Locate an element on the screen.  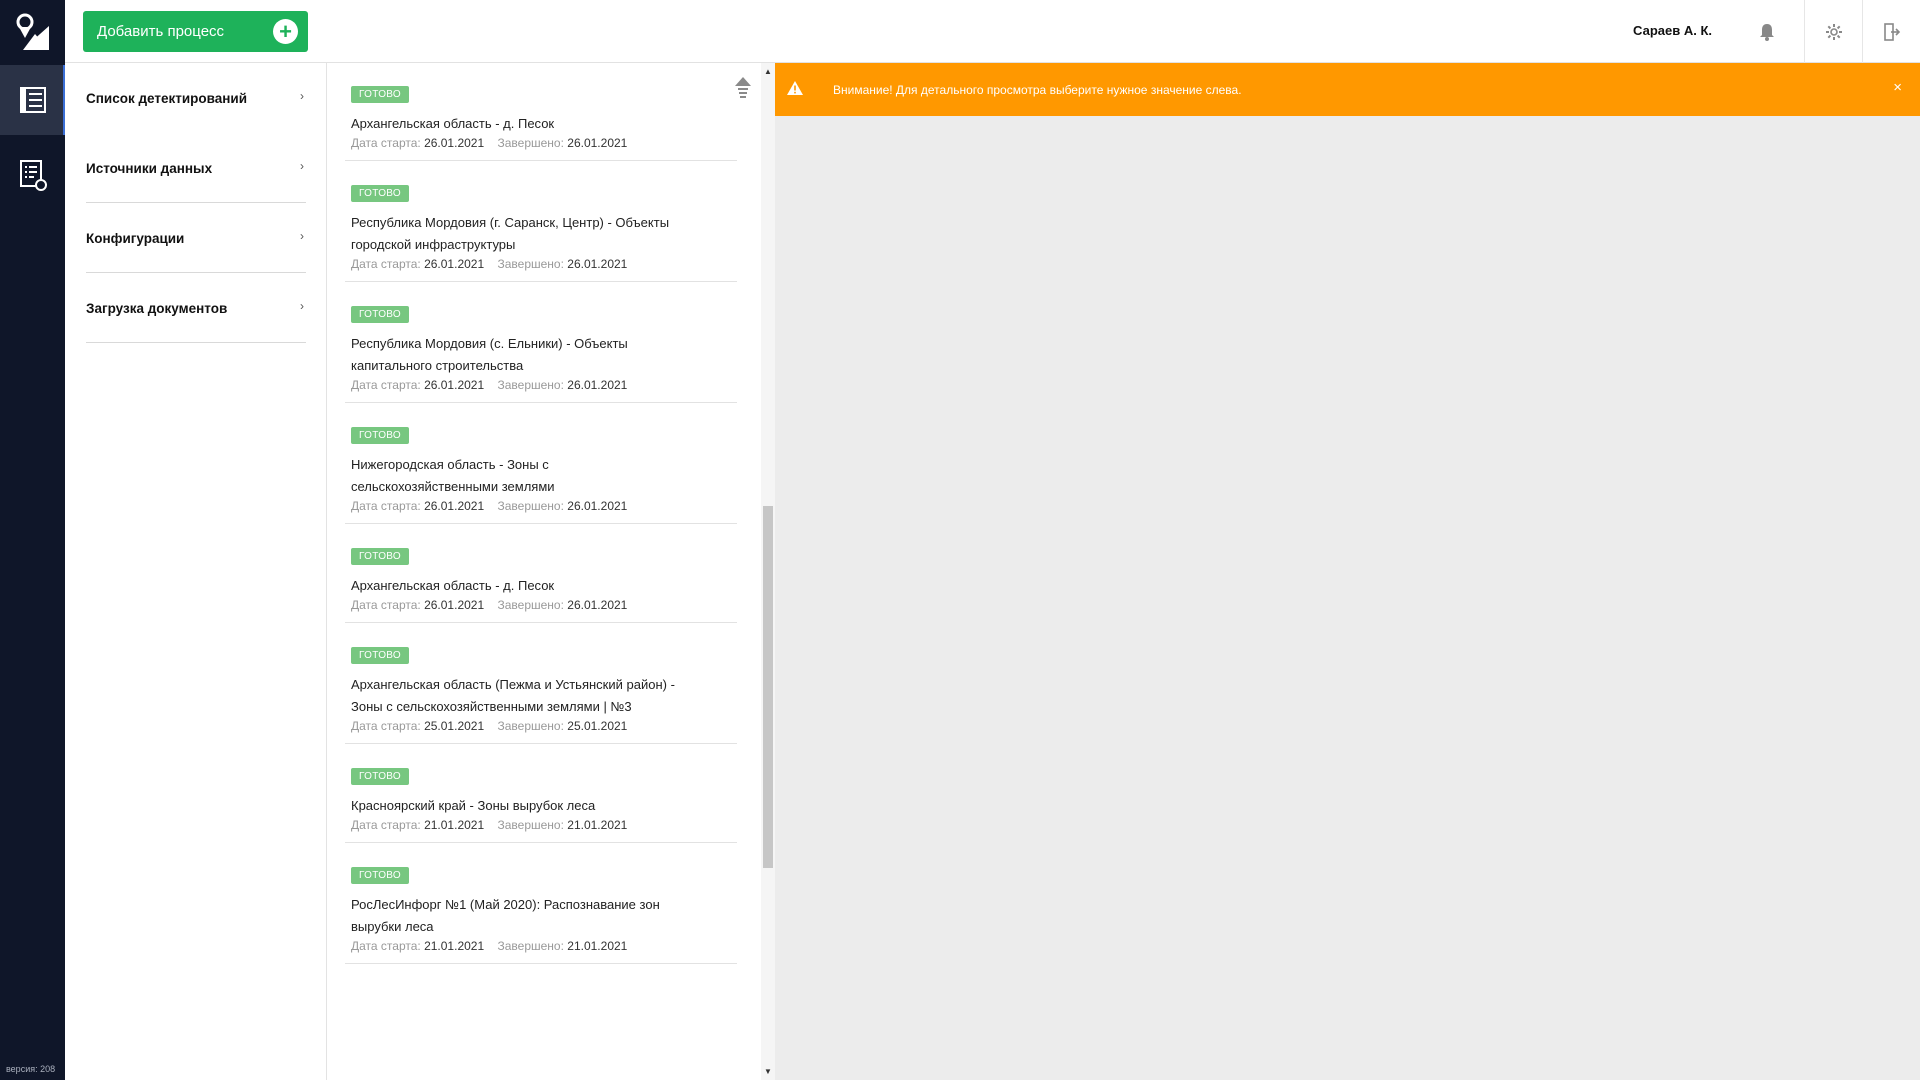
user-name: Сараев А. К. is located at coordinates (1672, 30).